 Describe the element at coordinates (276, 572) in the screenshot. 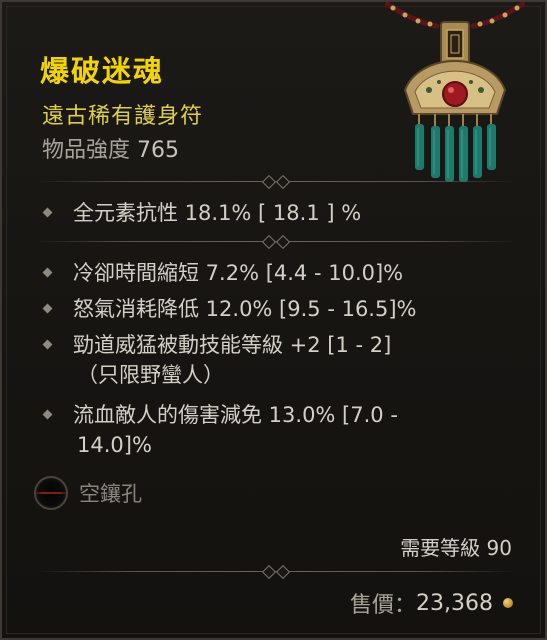

I see `divider-bottom` at that location.